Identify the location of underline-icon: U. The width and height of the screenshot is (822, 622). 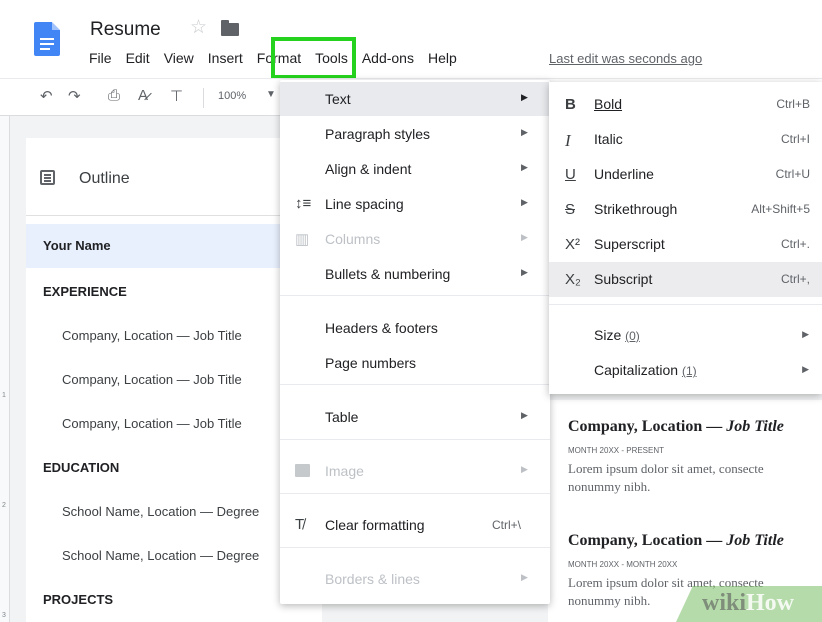
(570, 174).